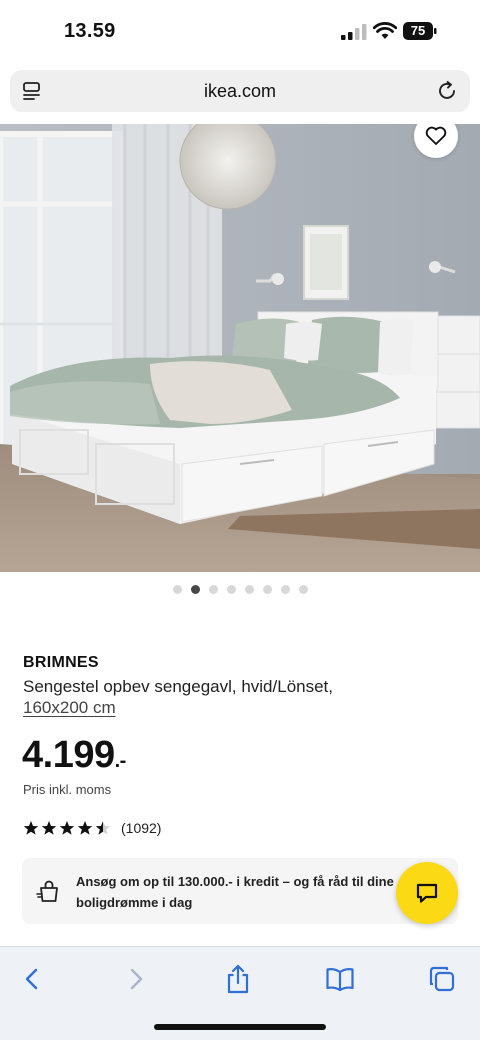 Image resolution: width=480 pixels, height=1040 pixels. I want to click on address-bar: ikea.com, so click(240, 91).